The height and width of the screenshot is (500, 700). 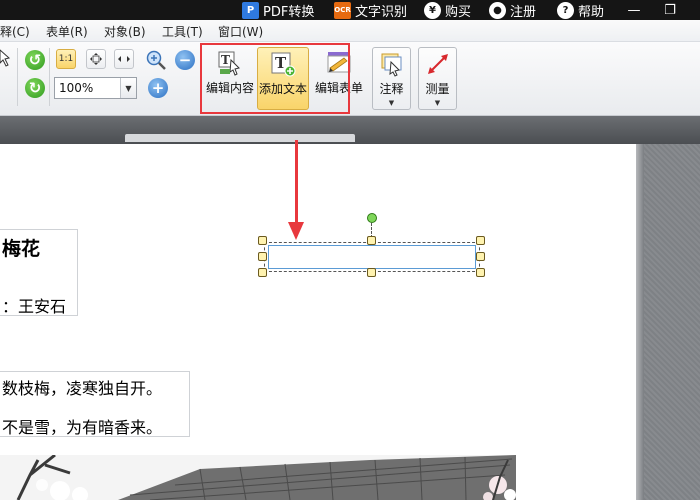 I want to click on poem-body-textbox: 数枝梅，凌寒独自开。 不是雪，为有暗香来。, so click(x=95, y=404).